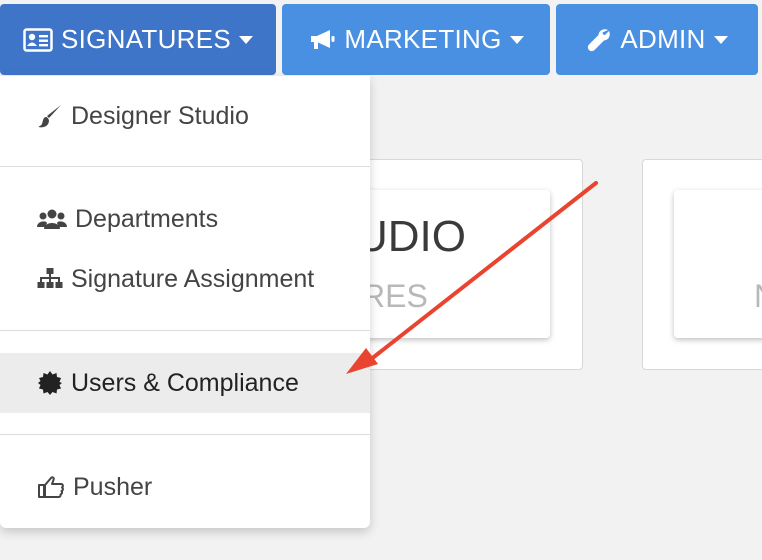 This screenshot has width=762, height=560. Describe the element at coordinates (50, 383) in the screenshot. I see `certificate-icon` at that location.